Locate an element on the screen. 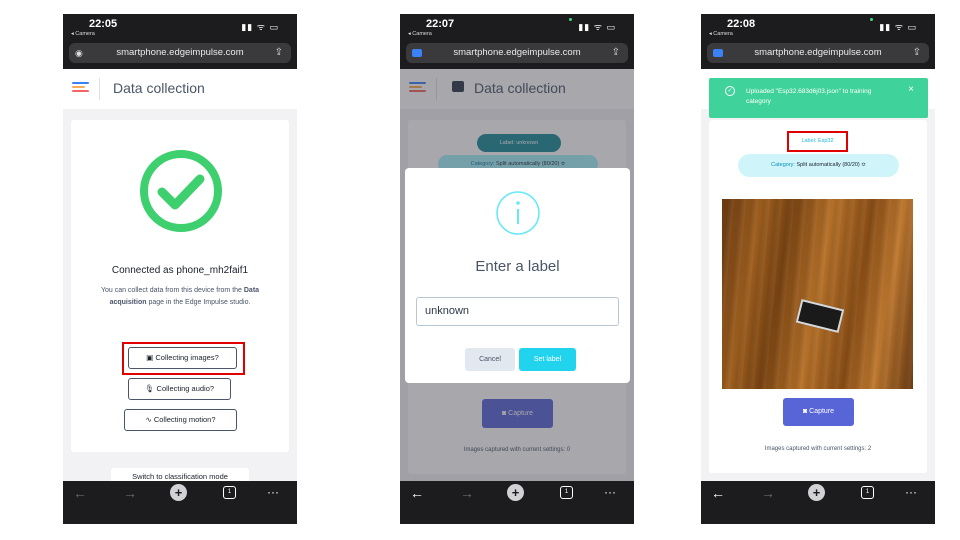 This screenshot has height=540, width=960. collecting-motion-label: Collecting motion? is located at coordinates (184, 419).